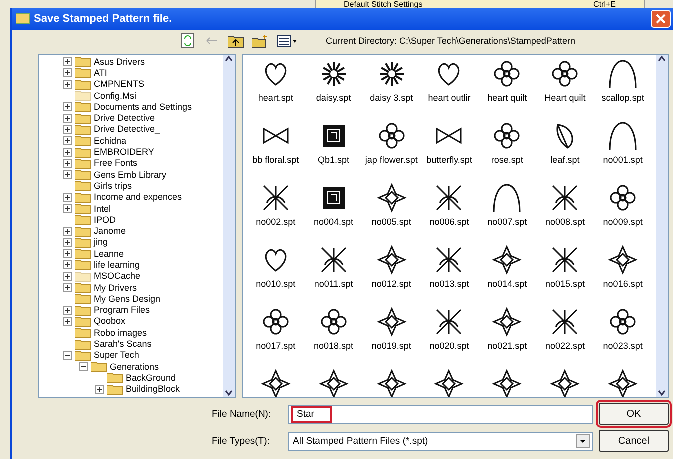  I want to click on ok-button: OK, so click(634, 414).